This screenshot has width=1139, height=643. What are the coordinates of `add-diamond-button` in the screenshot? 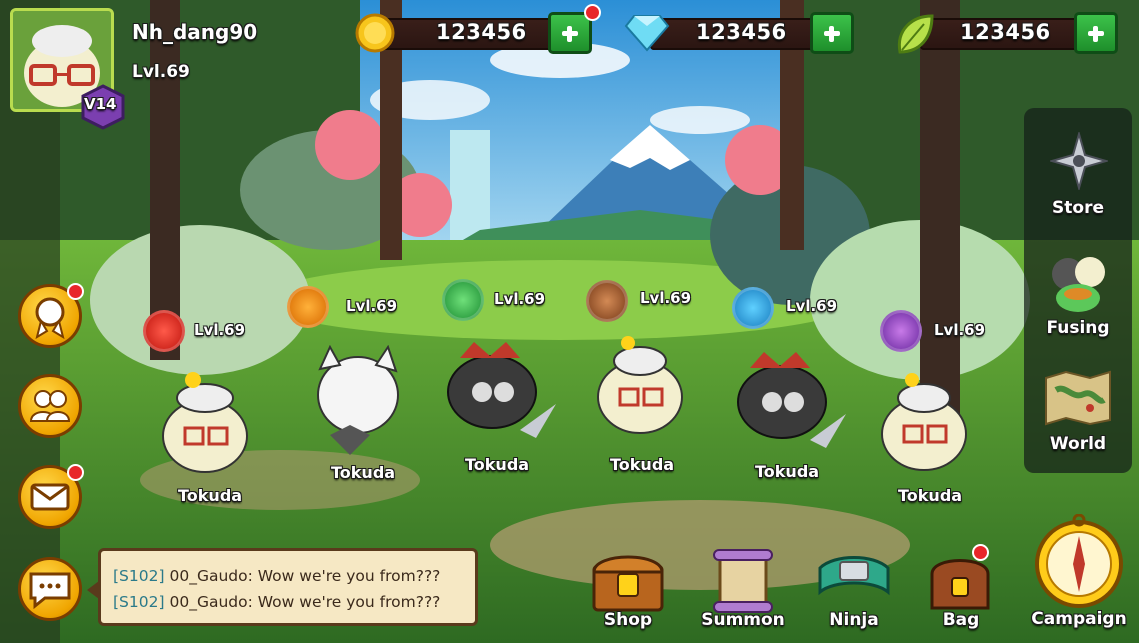 It's located at (832, 33).